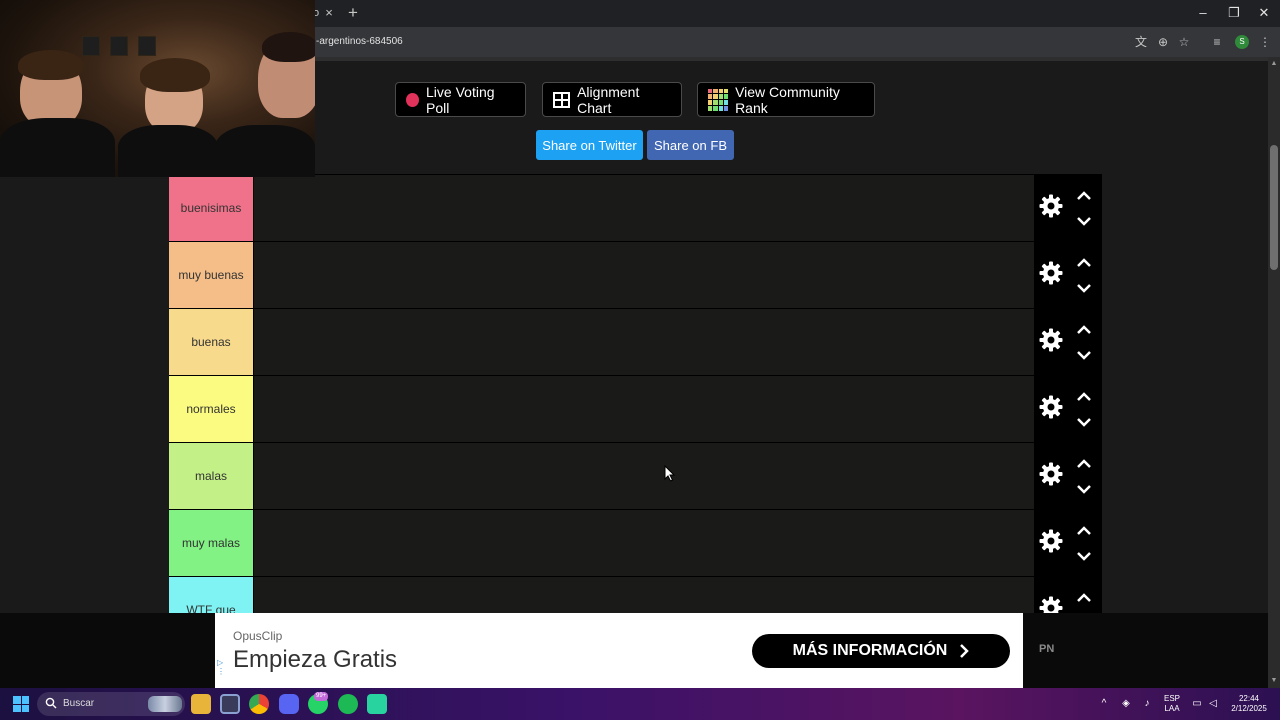 The height and width of the screenshot is (720, 1280). Describe the element at coordinates (168, 151) in the screenshot. I see `shirt-middle` at that location.